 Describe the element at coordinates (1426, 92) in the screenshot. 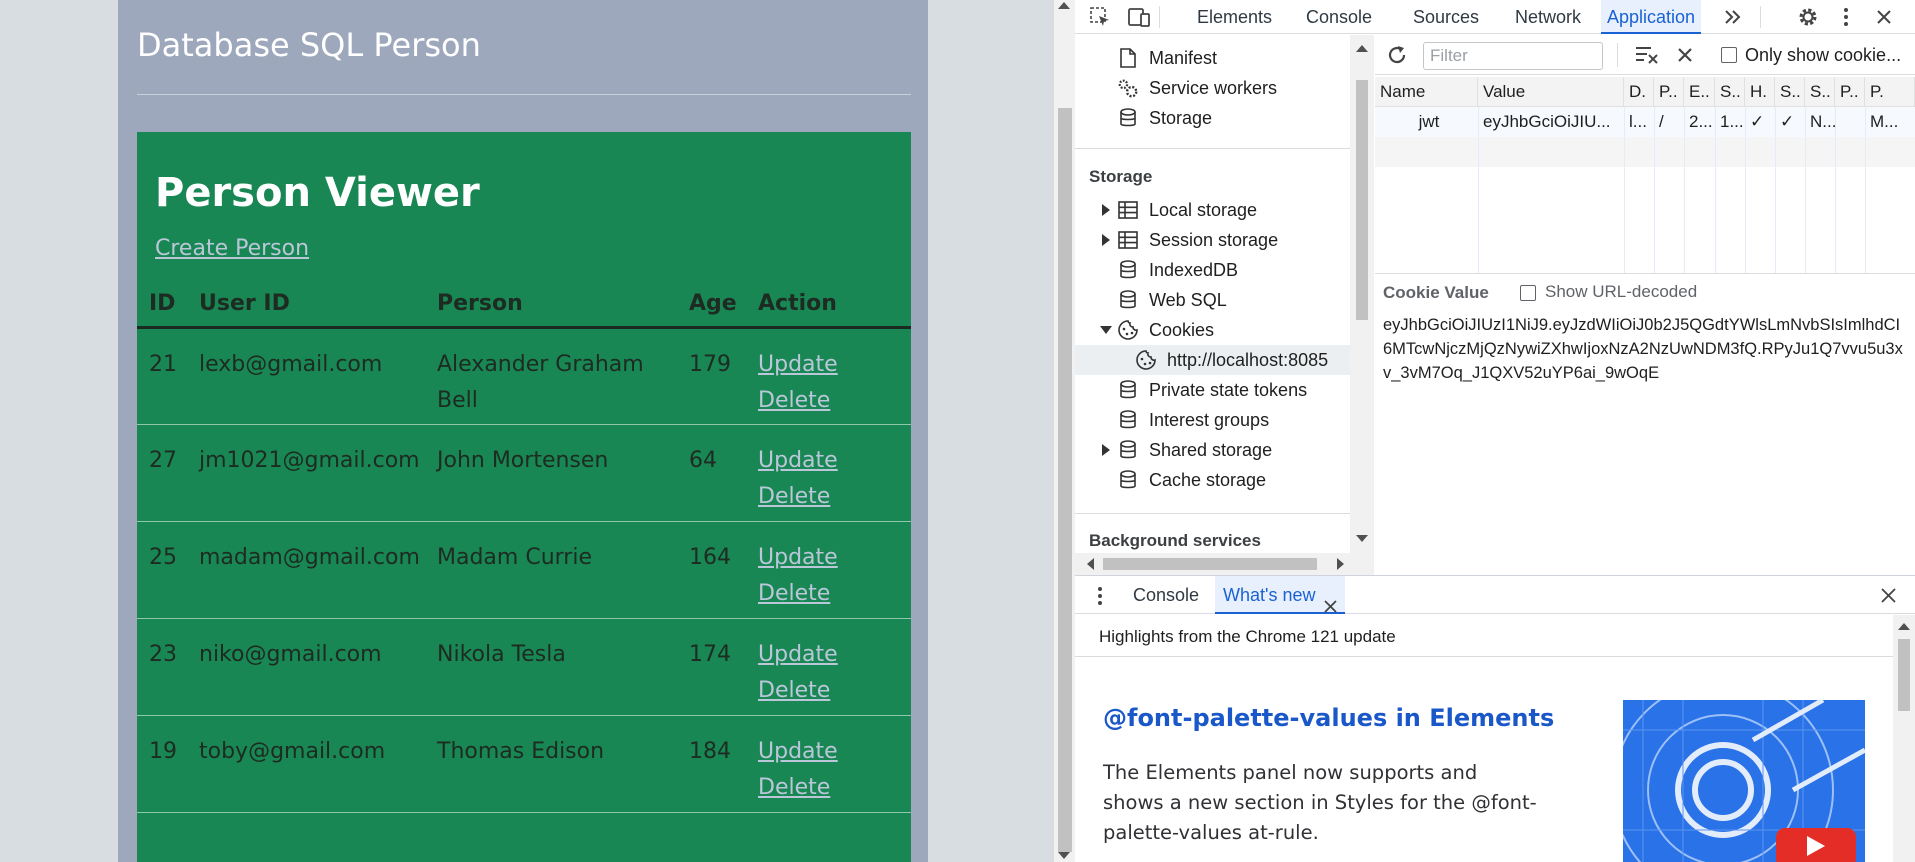

I see `column-header-name: Name` at that location.